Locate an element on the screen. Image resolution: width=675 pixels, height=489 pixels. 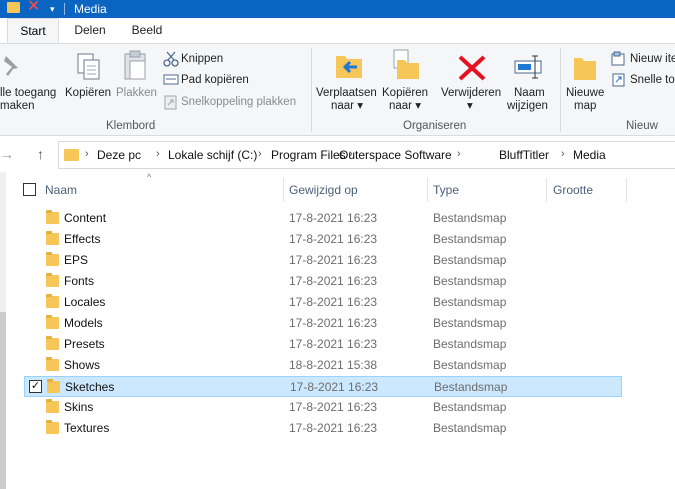
copy-to-icon is located at coordinates (407, 65).